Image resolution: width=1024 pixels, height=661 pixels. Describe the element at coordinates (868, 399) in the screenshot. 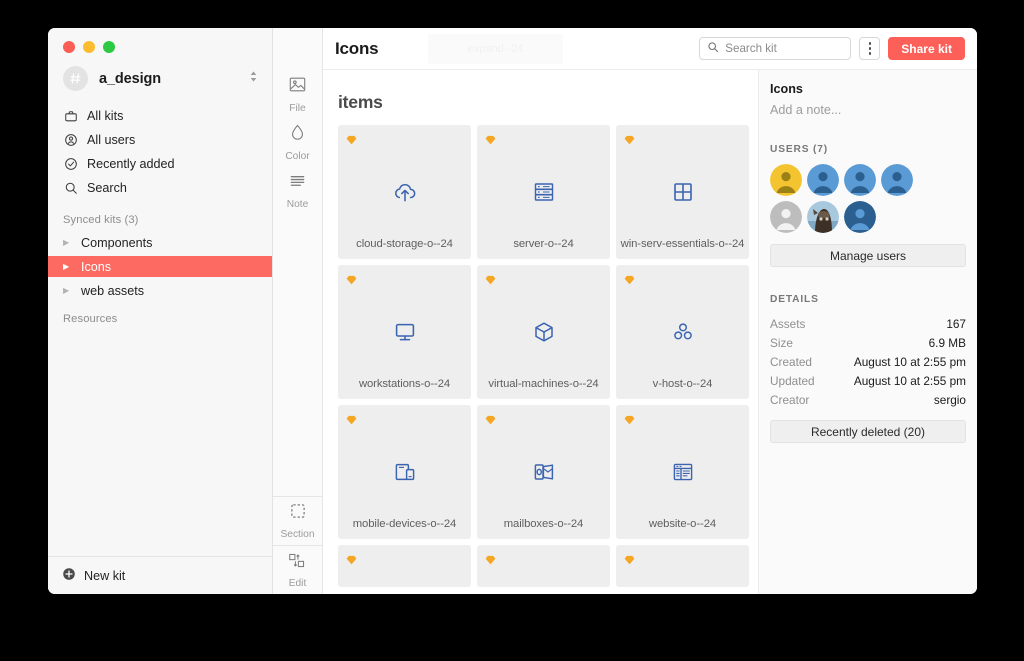

I see `detail-row: Creator sergio` at that location.